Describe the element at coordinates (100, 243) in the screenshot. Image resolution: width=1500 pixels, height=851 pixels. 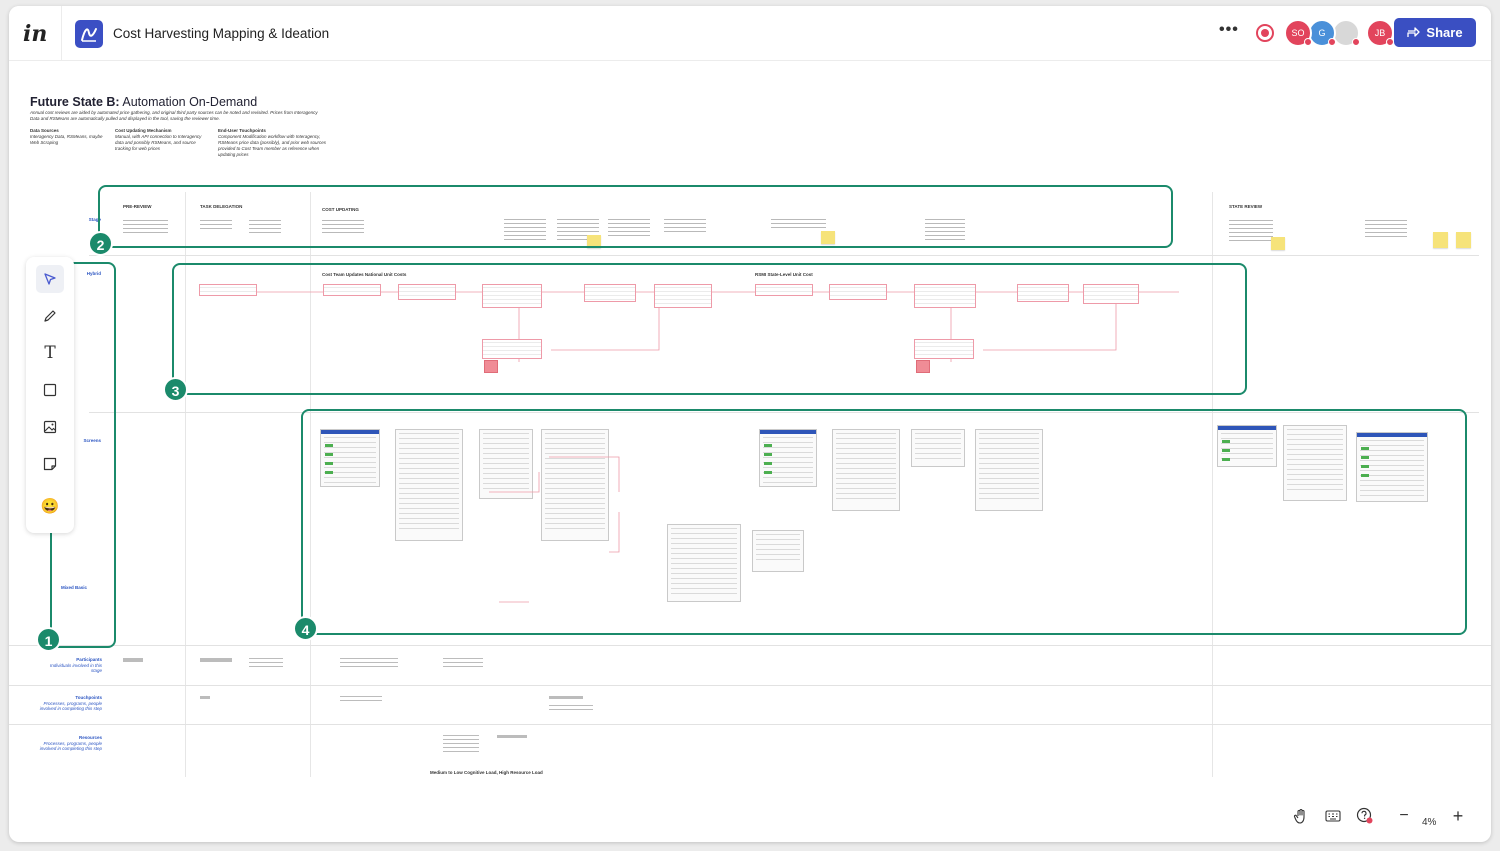
I see `callout-badge-2: 2` at that location.